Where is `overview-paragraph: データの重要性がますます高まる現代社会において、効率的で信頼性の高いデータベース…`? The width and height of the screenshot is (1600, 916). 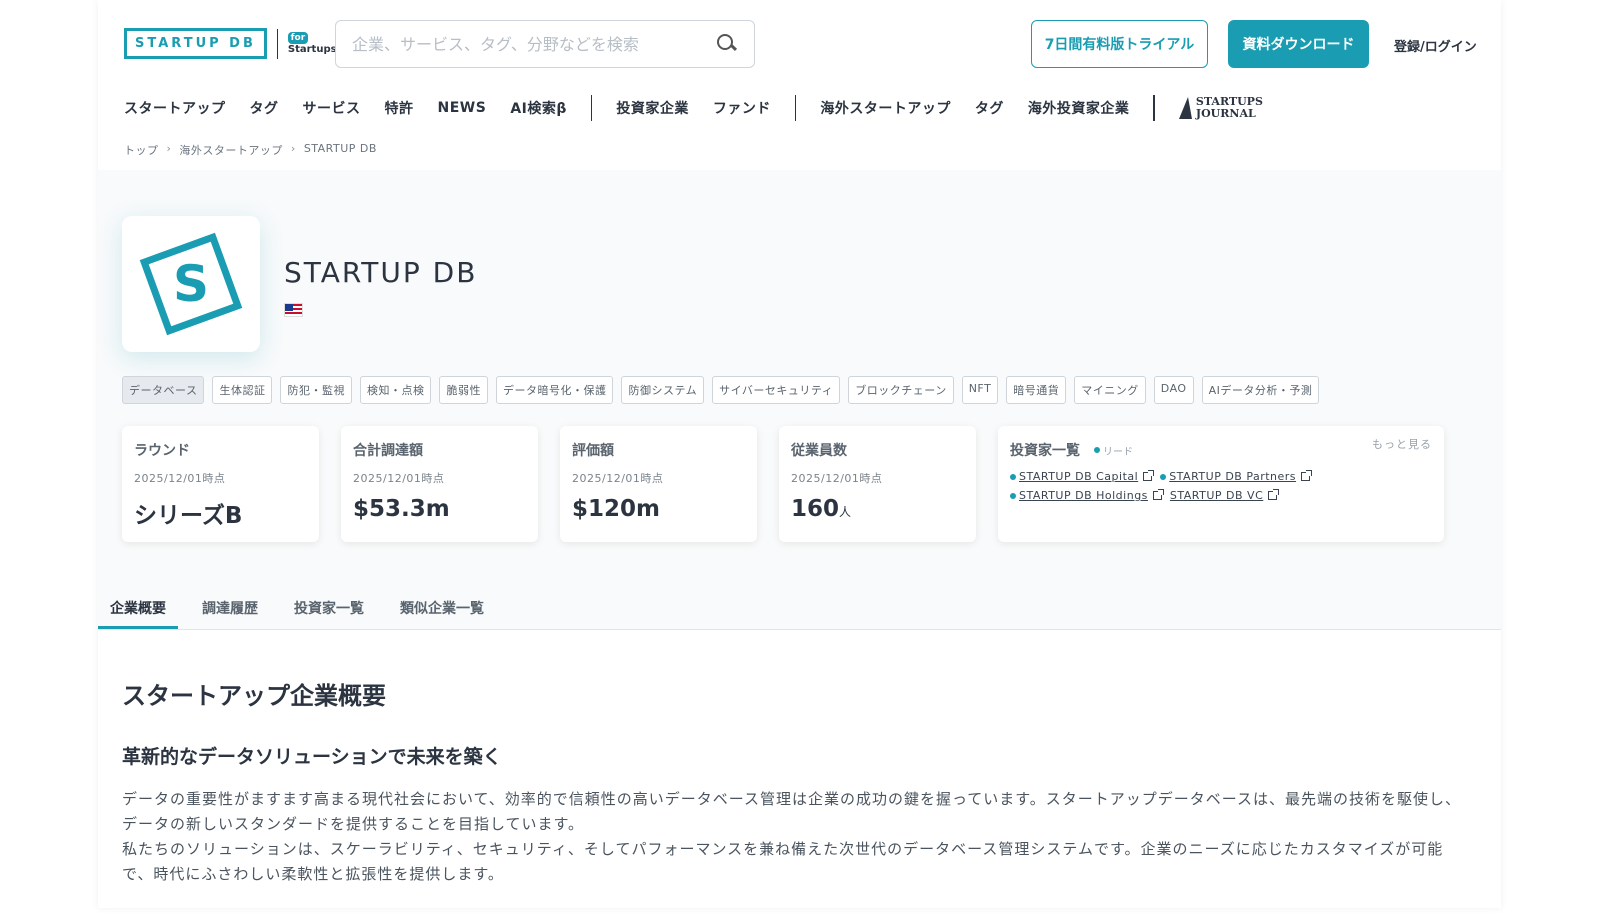
overview-paragraph: データの重要性がますます高まる現代社会において、効率的で信頼性の高いデータベース… is located at coordinates (792, 811).